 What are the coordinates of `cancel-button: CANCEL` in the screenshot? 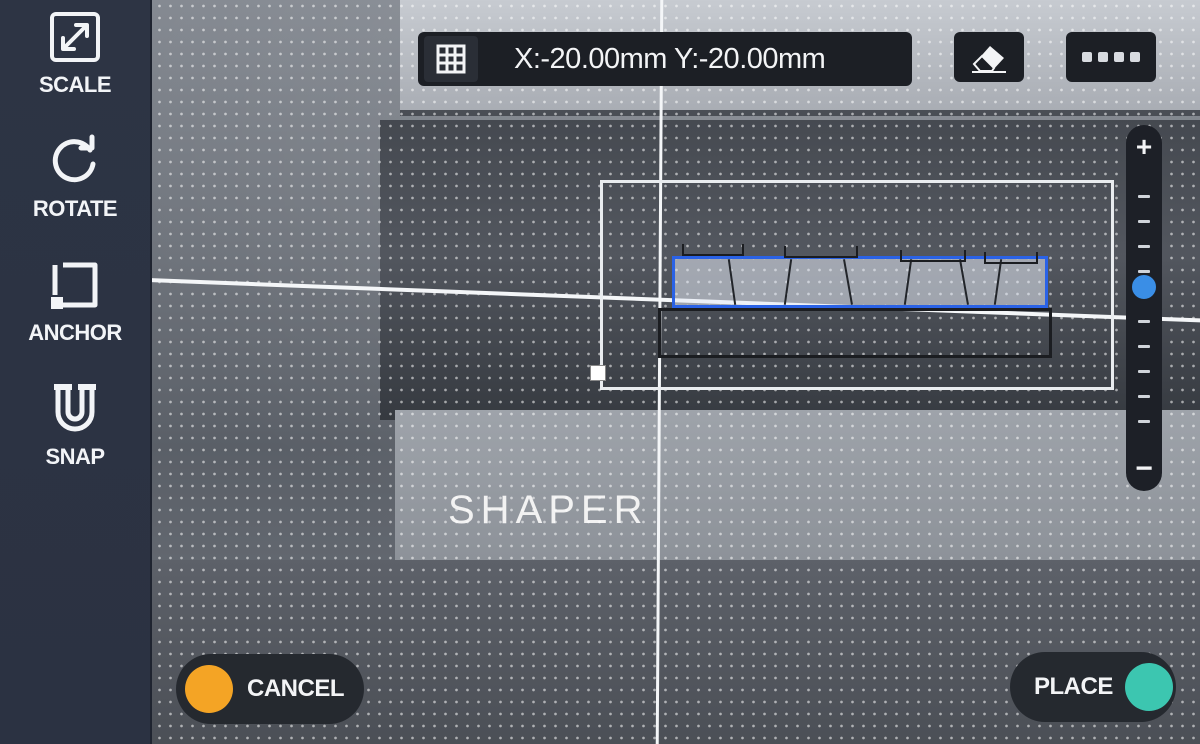 It's located at (270, 689).